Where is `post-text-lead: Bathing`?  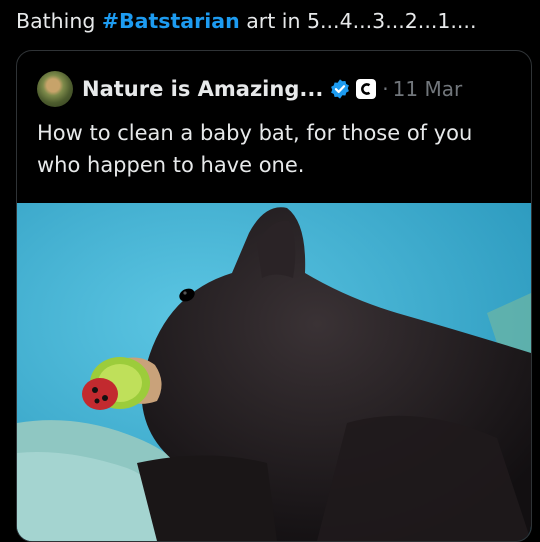
post-text-lead: Bathing is located at coordinates (59, 21).